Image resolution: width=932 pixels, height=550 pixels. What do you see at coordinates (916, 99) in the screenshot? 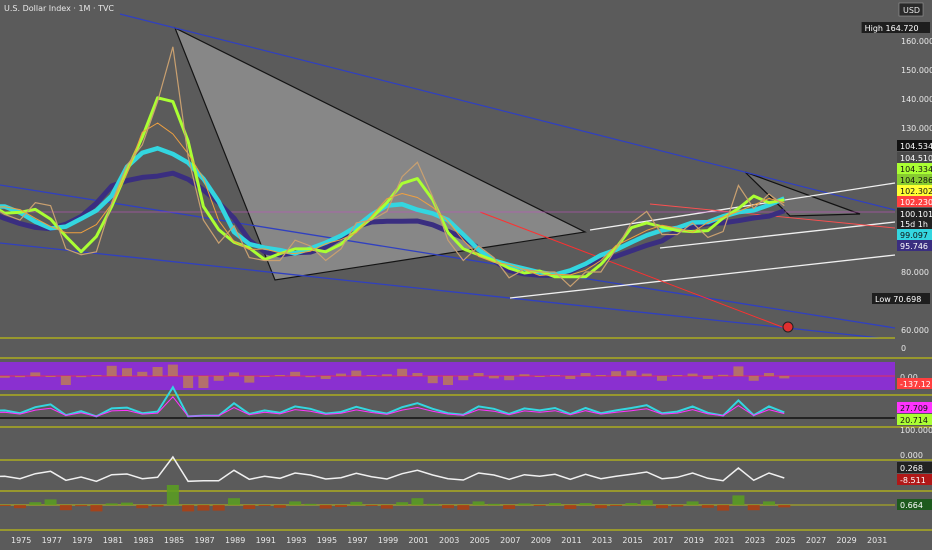
I see `y-tick-label: 140.000` at bounding box center [916, 99].